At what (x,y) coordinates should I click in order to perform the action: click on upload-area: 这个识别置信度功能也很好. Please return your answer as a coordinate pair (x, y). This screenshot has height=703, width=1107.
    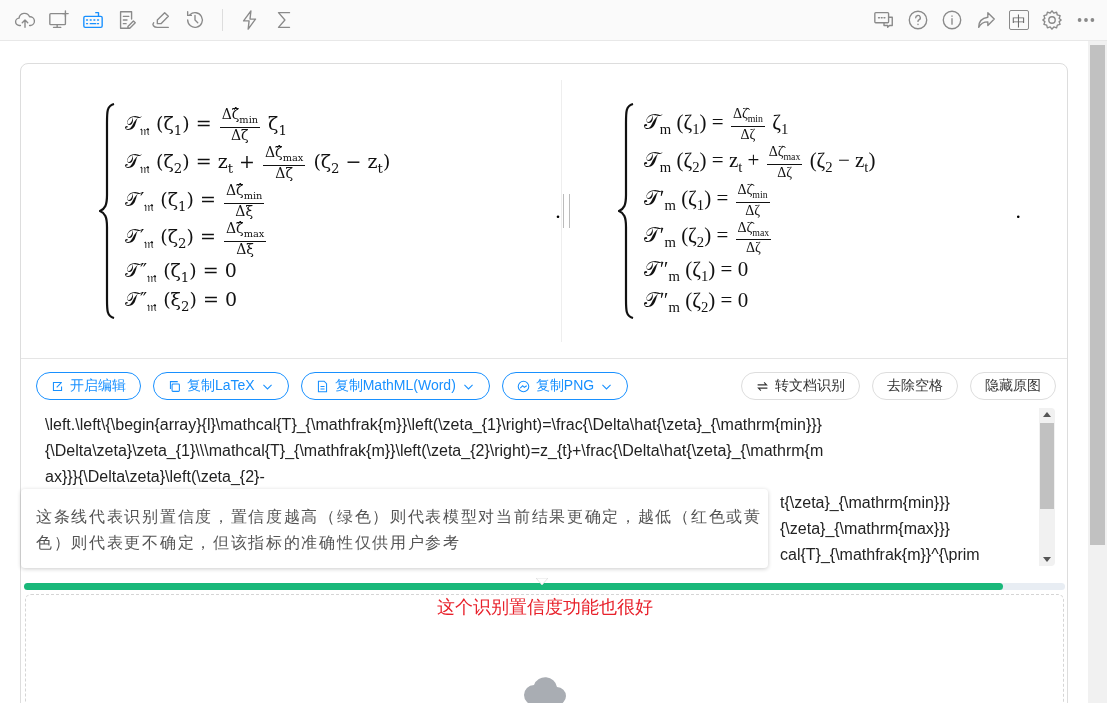
    Looking at the image, I should click on (544, 648).